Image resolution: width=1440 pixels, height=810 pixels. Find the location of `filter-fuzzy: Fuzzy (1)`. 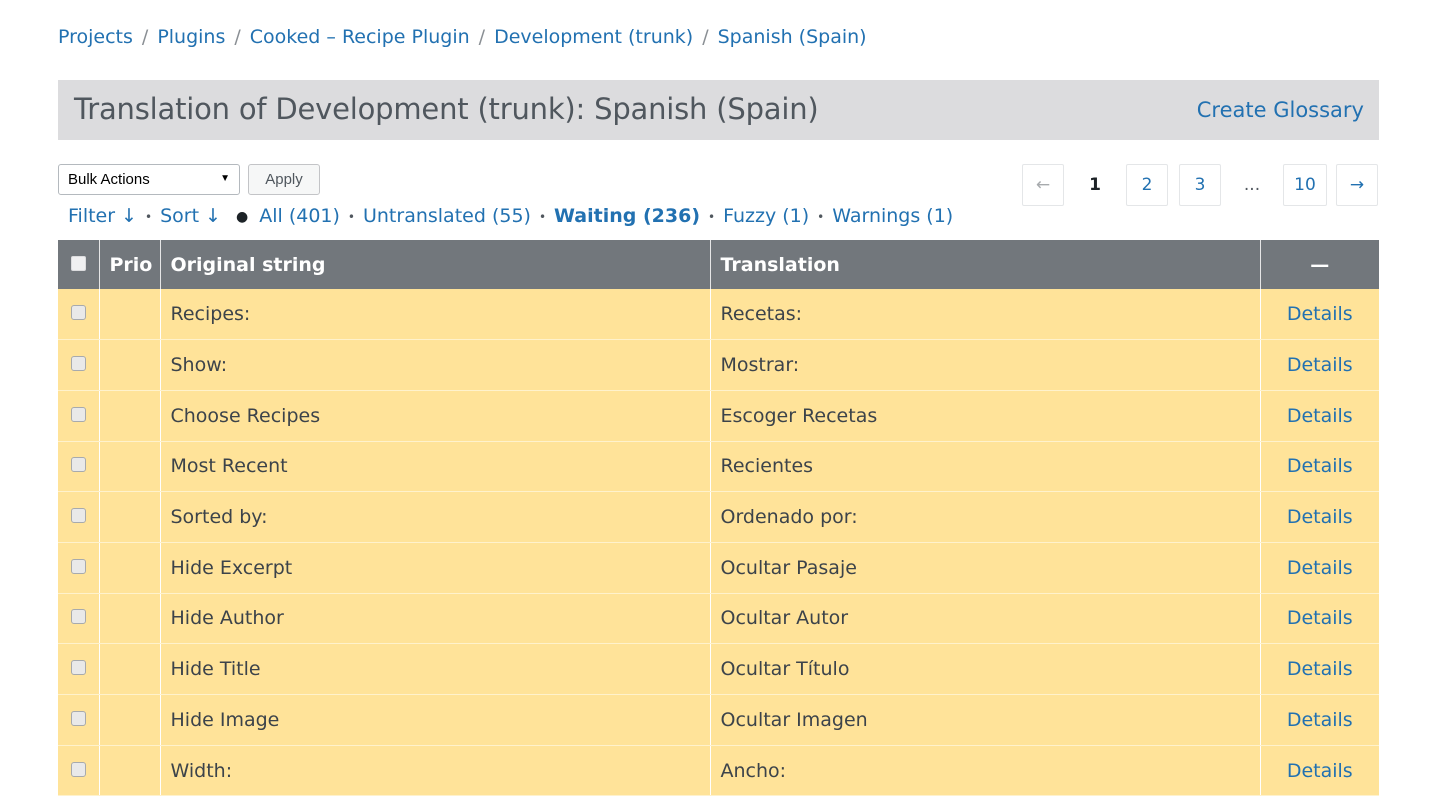

filter-fuzzy: Fuzzy (1) is located at coordinates (766, 216).